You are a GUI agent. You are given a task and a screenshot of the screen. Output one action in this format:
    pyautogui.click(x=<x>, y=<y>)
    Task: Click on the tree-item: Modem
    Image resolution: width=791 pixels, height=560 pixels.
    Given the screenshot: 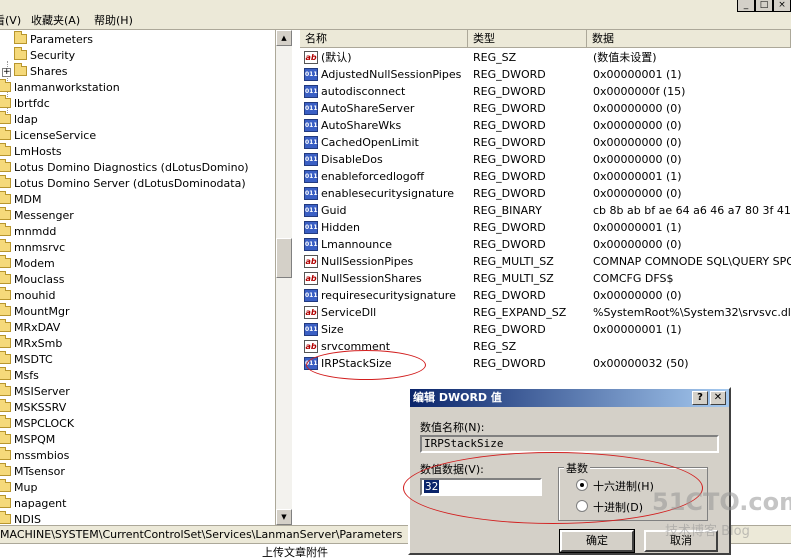 What is the action you would take?
    pyautogui.click(x=27, y=263)
    